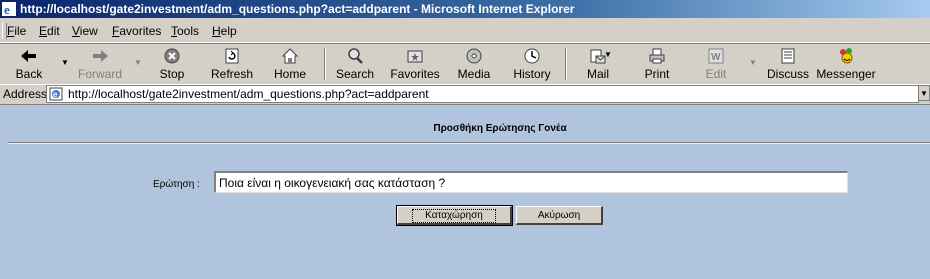 Image resolution: width=930 pixels, height=279 pixels. I want to click on menu-edit: Edit, so click(49, 31).